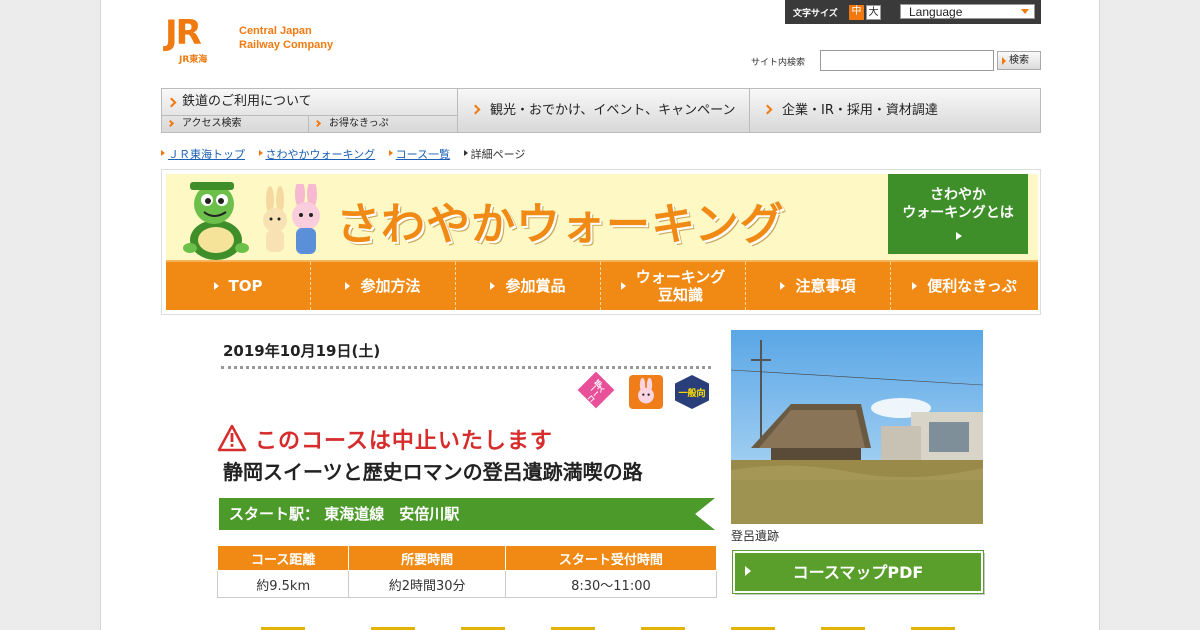 The image size is (1200, 630). What do you see at coordinates (958, 195) in the screenshot?
I see `about-line1: さわやか` at bounding box center [958, 195].